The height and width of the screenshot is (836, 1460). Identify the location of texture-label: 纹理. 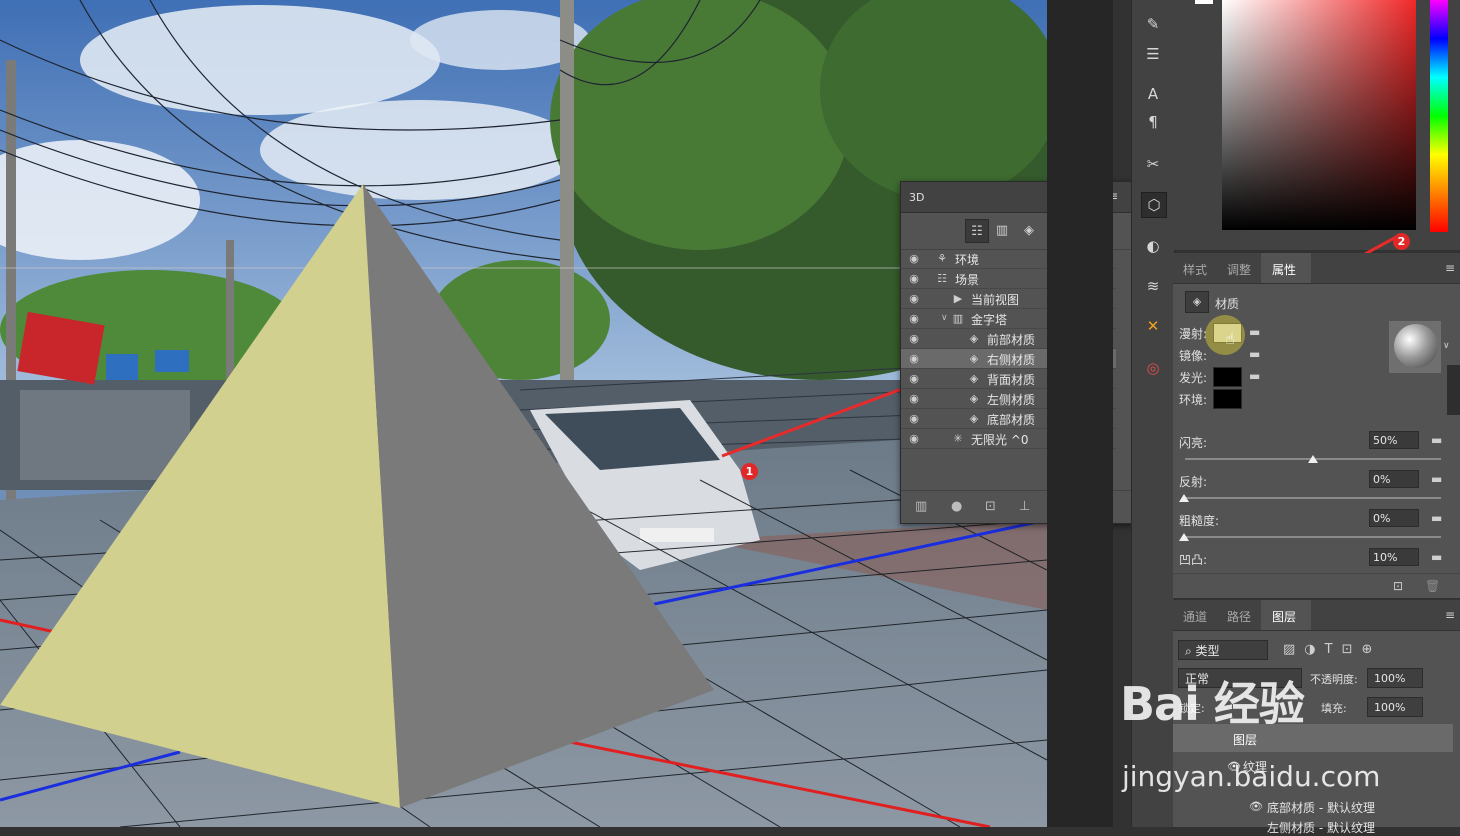
(1255, 767).